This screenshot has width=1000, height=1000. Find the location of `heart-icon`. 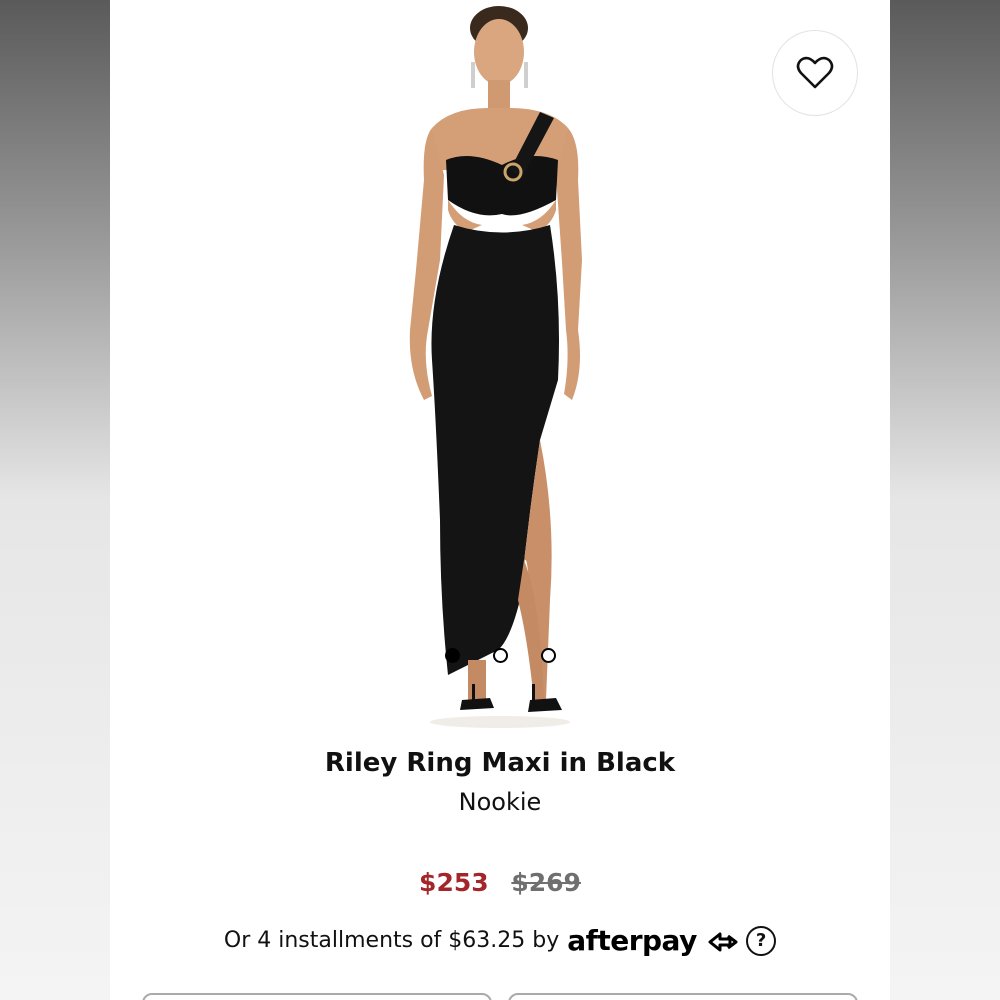

heart-icon is located at coordinates (815, 72).